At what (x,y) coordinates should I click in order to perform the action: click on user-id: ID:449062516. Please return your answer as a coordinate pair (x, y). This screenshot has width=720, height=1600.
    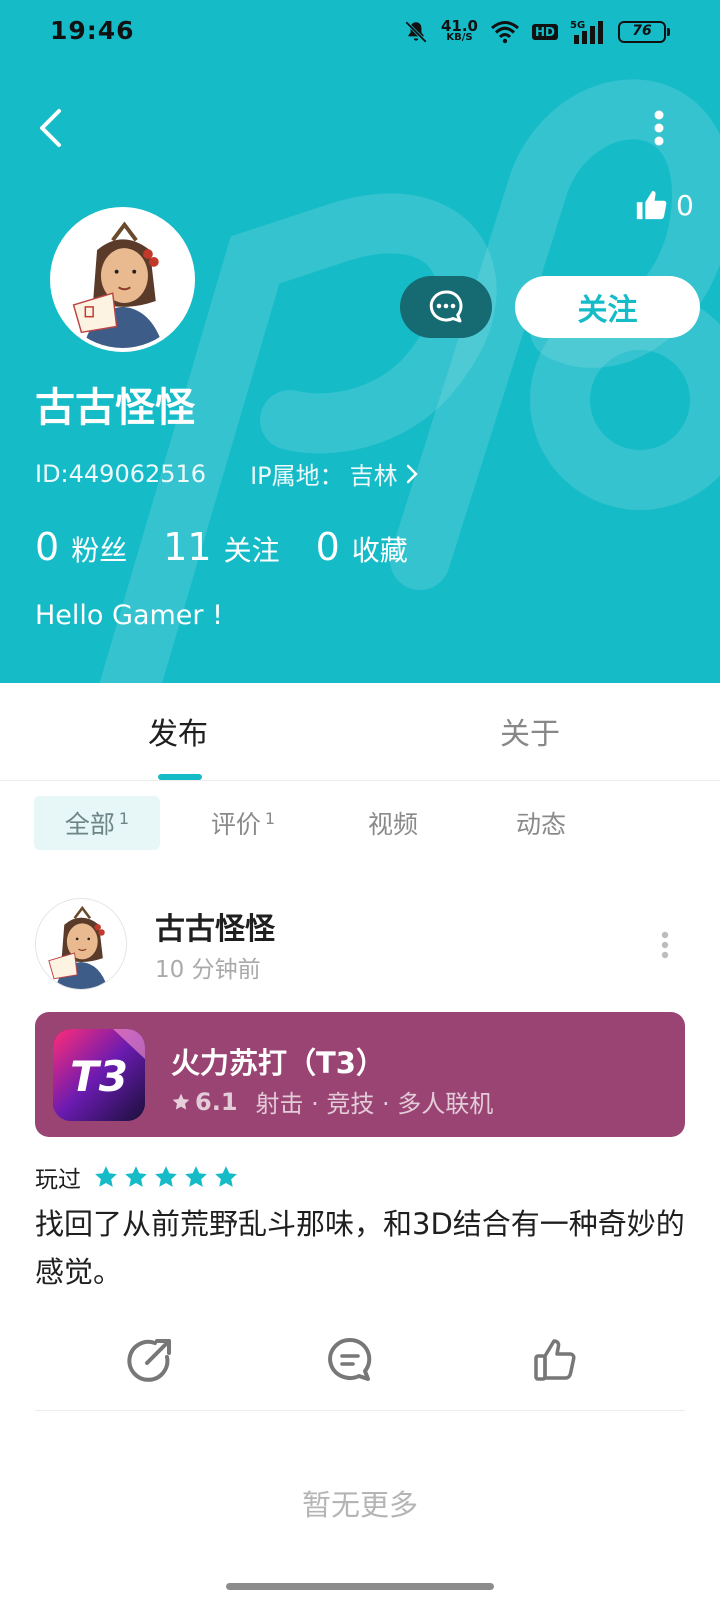
    Looking at the image, I should click on (121, 473).